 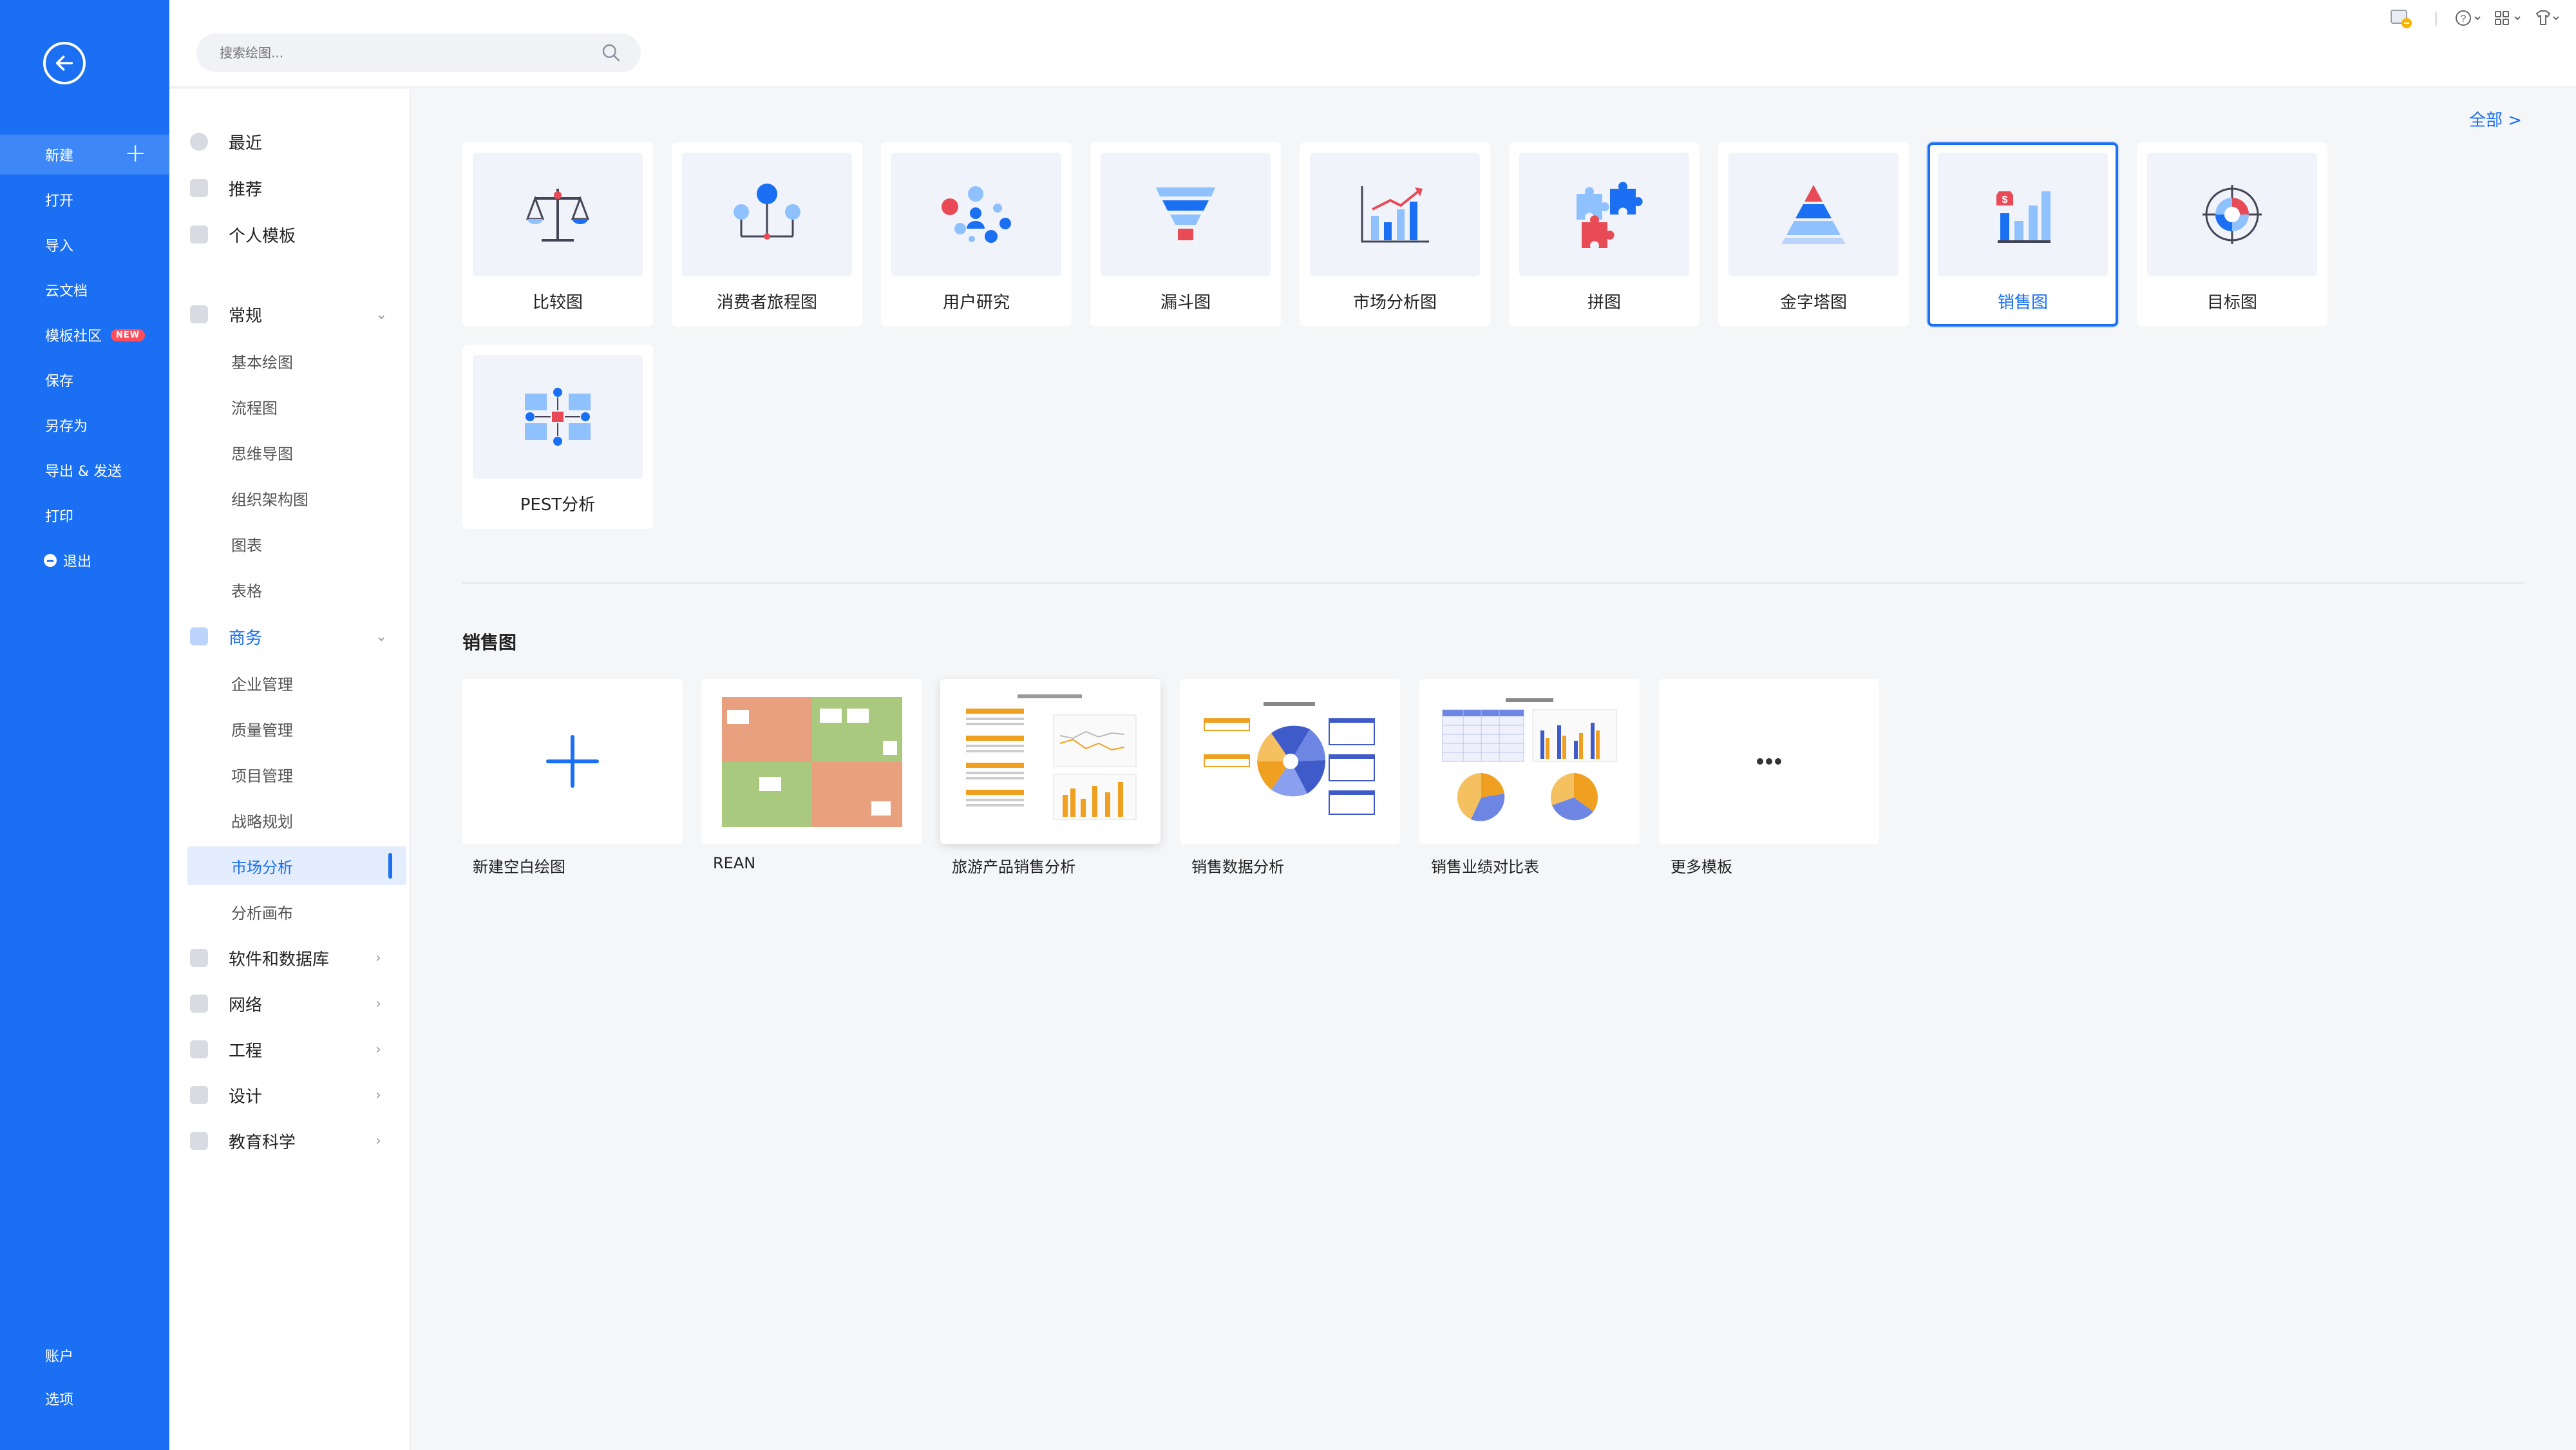 I want to click on type-customer-journey: 消费者旅程图, so click(x=767, y=235).